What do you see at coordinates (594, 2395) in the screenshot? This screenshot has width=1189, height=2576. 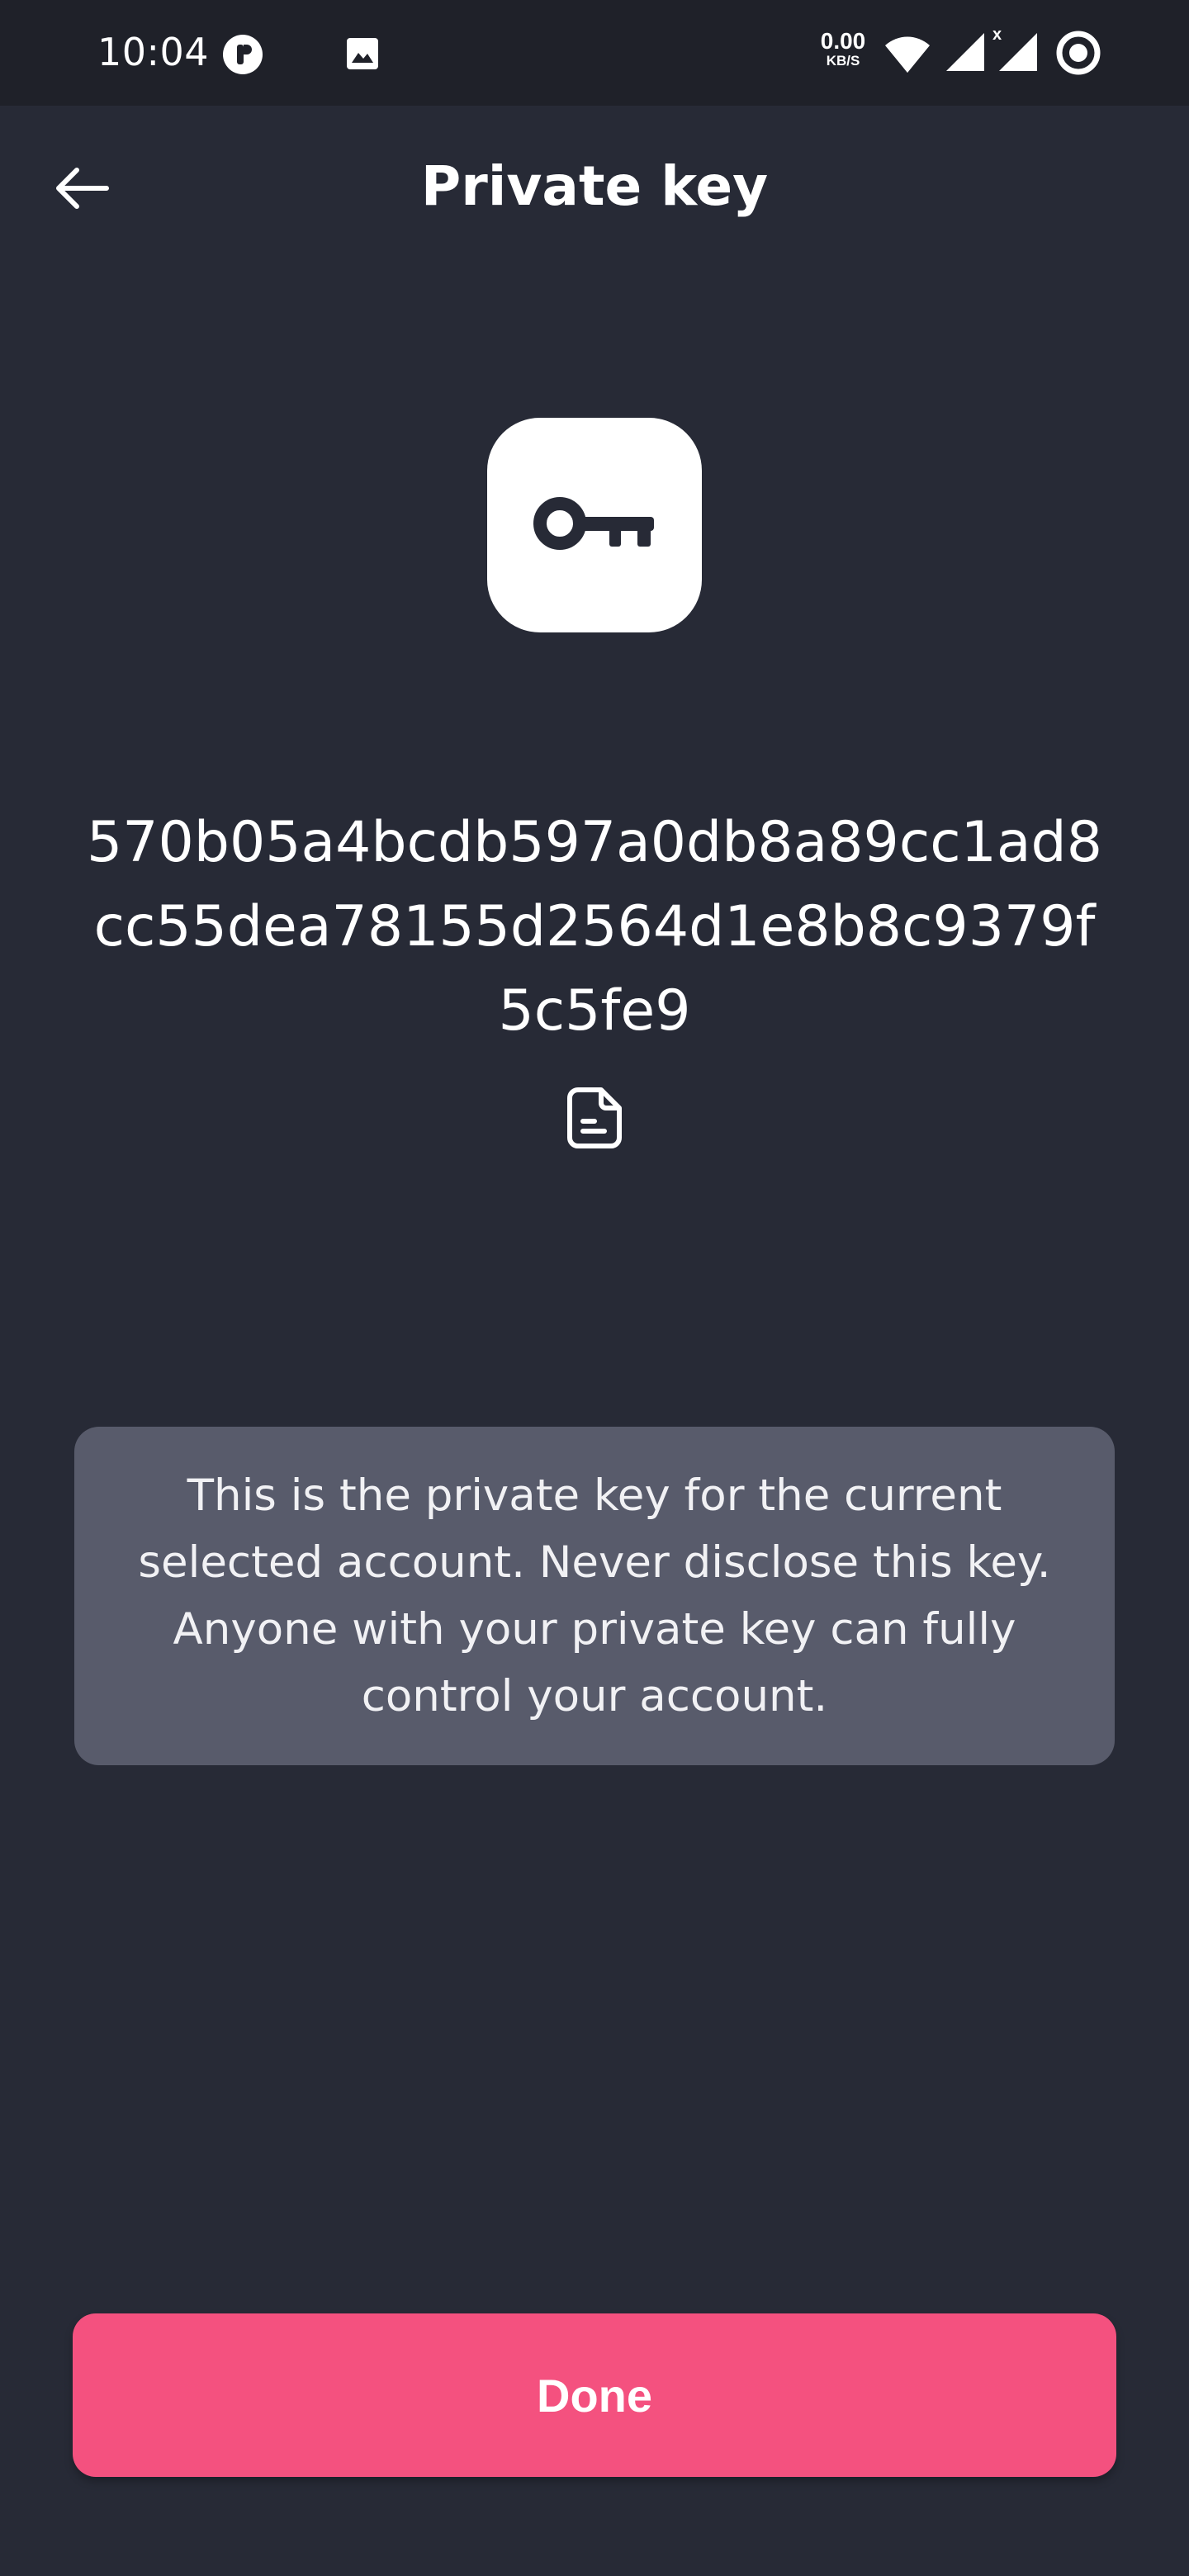 I see `done-button: Done` at bounding box center [594, 2395].